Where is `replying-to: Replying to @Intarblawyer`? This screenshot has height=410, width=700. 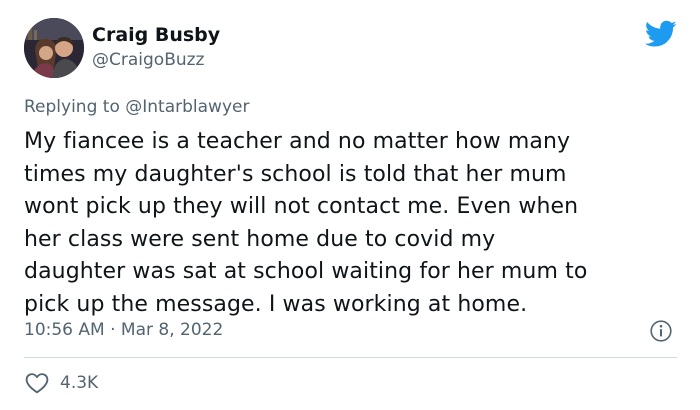 replying-to: Replying to @Intarblawyer is located at coordinates (136, 107).